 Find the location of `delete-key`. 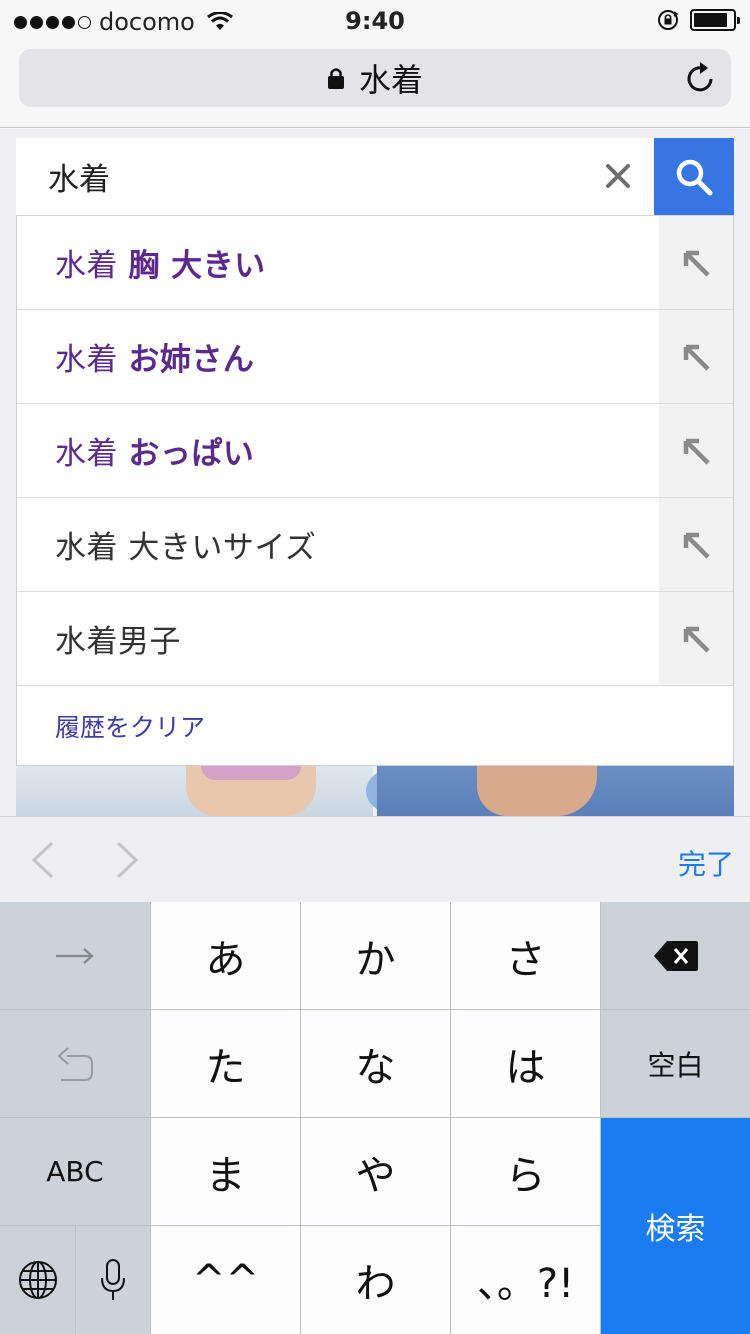

delete-key is located at coordinates (675, 955).